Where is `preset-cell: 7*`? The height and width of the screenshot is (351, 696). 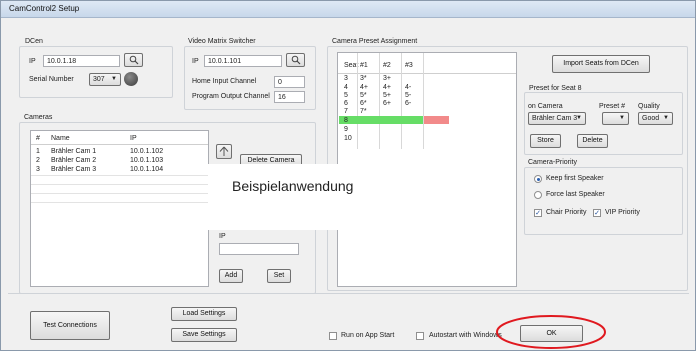
preset-cell: 7* is located at coordinates (363, 111).